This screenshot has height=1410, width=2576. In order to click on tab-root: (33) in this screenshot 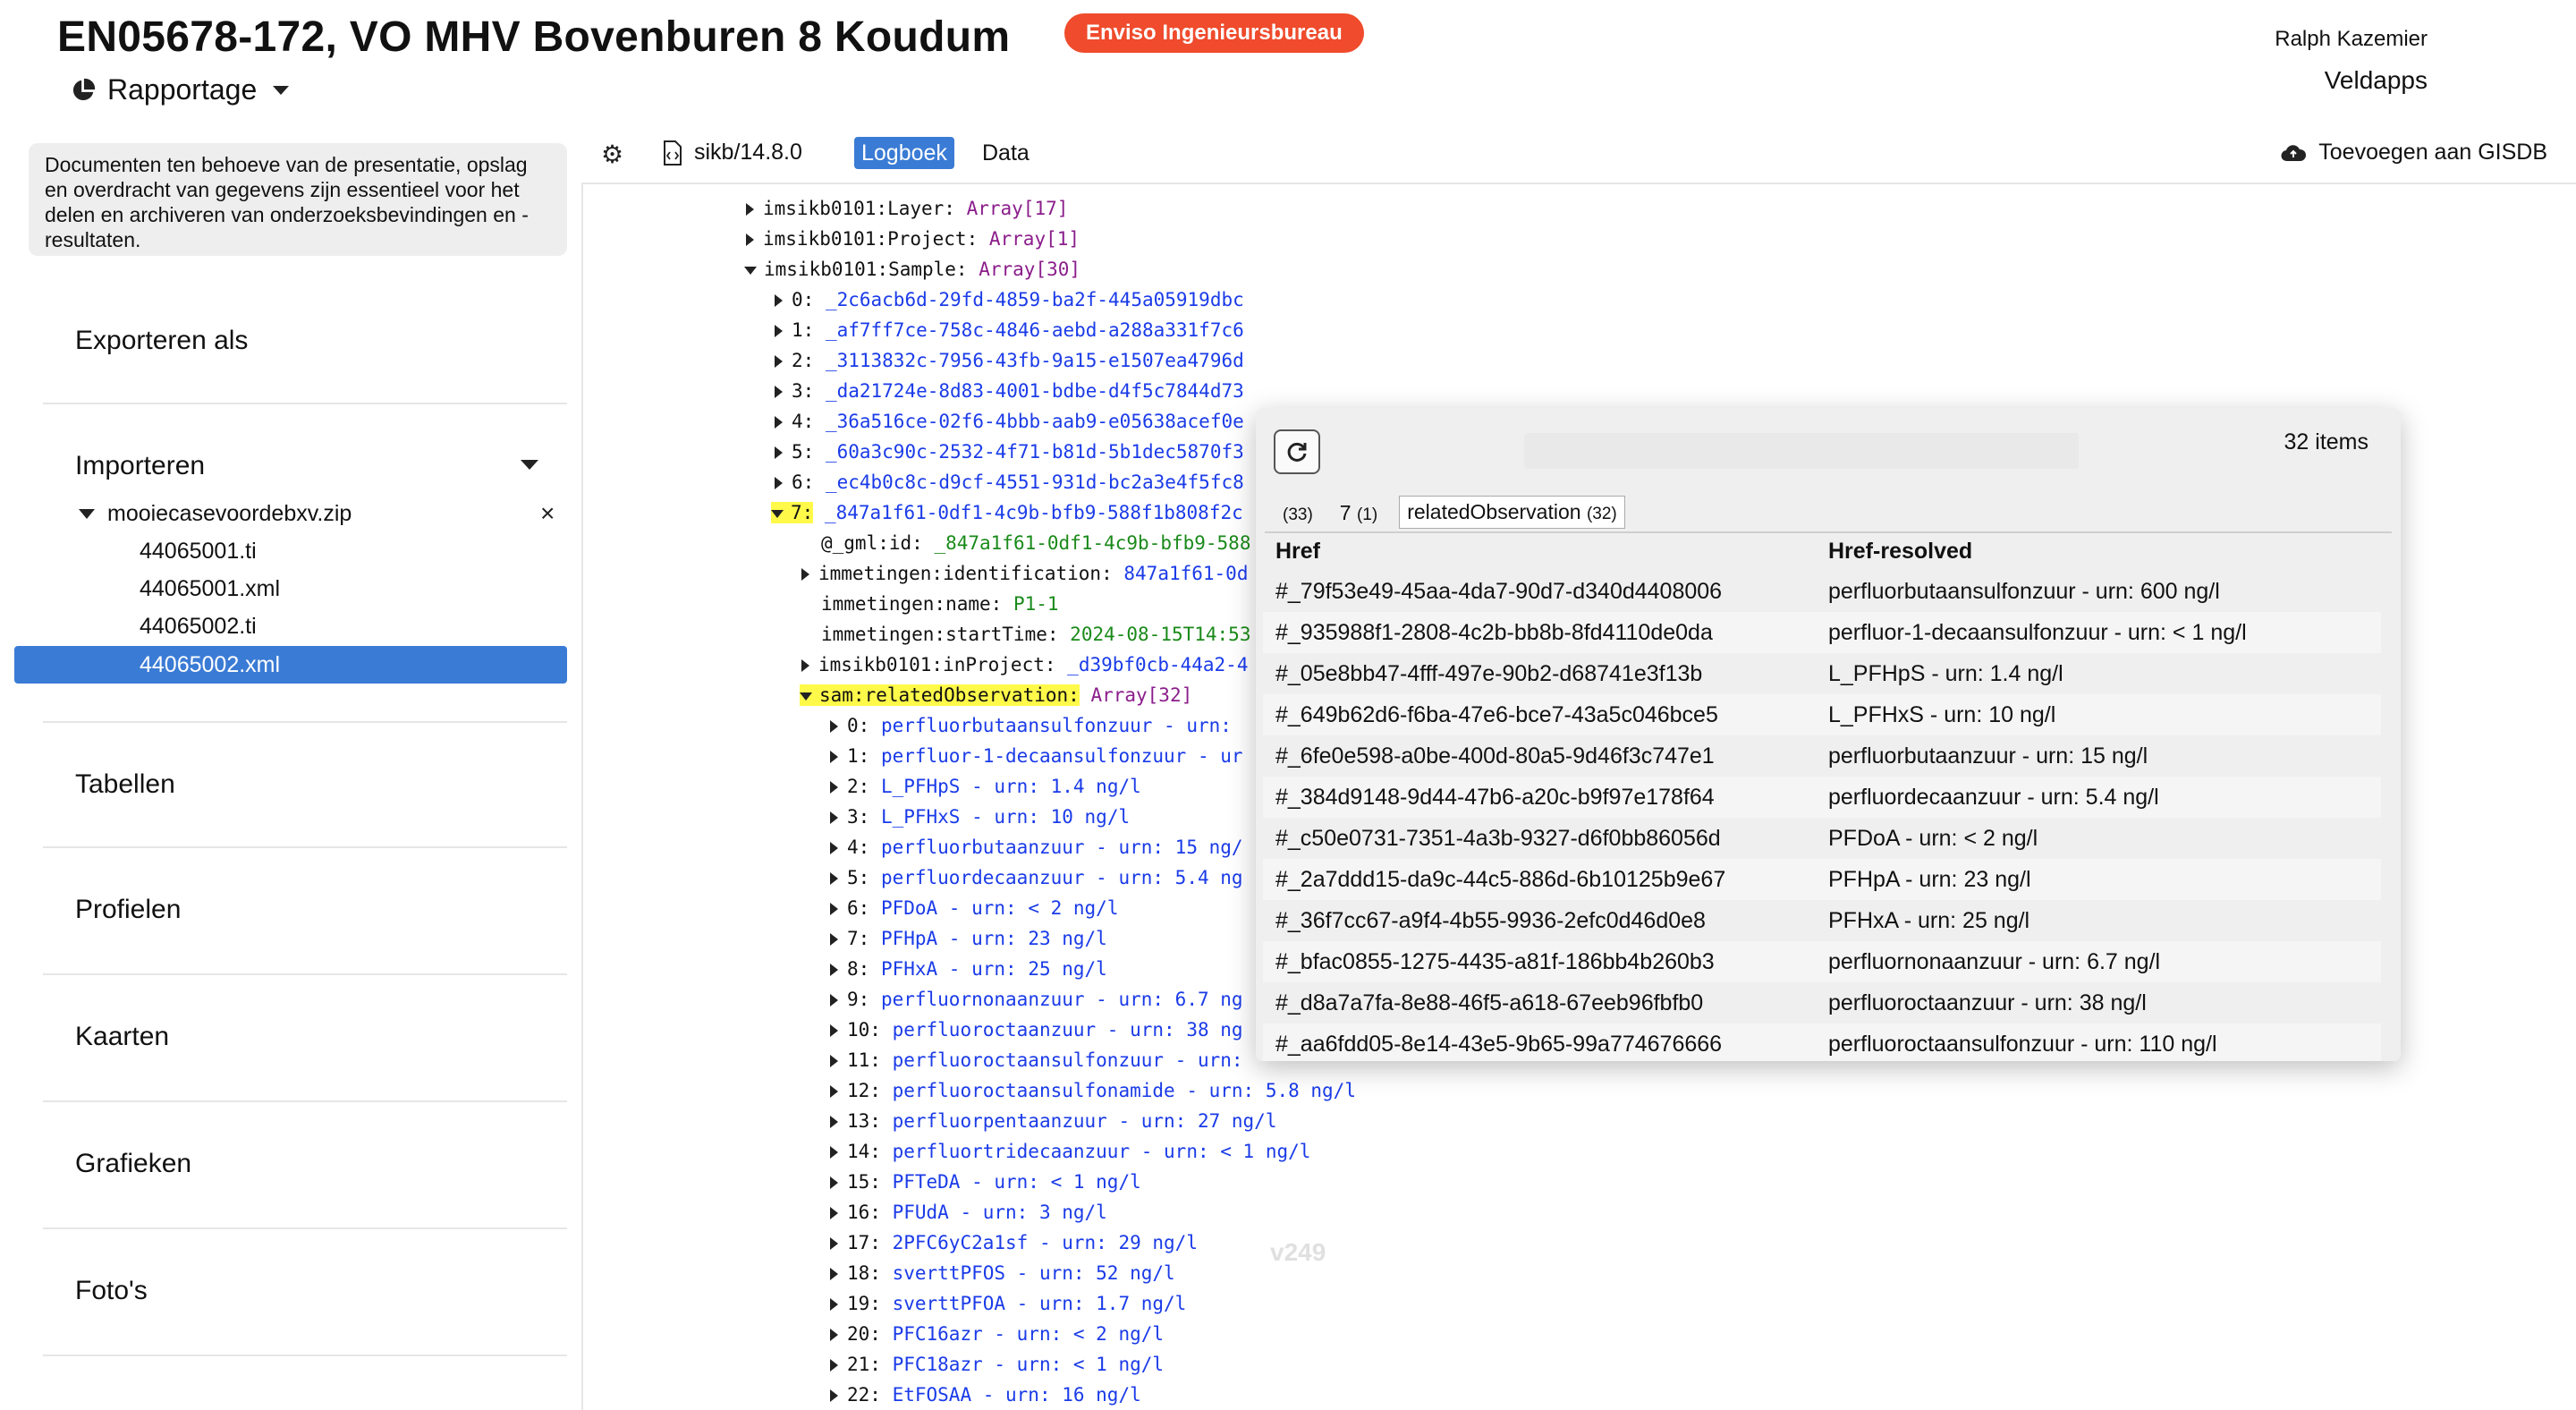, I will do `click(1297, 513)`.